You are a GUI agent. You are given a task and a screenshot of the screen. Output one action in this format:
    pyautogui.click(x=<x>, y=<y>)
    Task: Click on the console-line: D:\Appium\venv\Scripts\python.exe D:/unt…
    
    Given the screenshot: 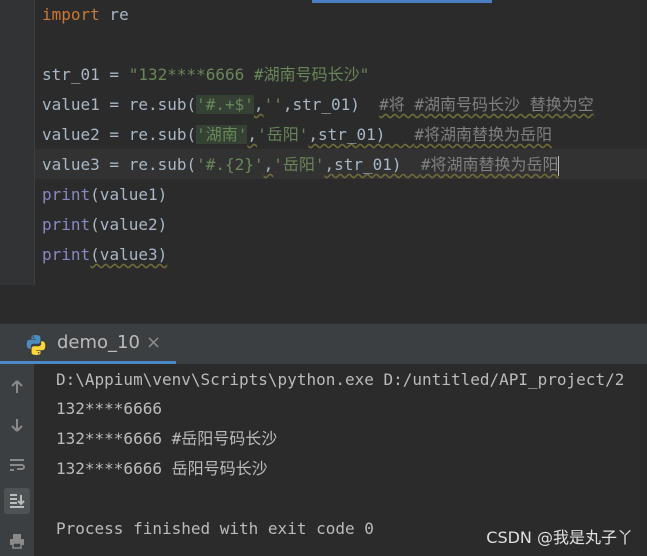 What is the action you would take?
    pyautogui.click(x=340, y=379)
    